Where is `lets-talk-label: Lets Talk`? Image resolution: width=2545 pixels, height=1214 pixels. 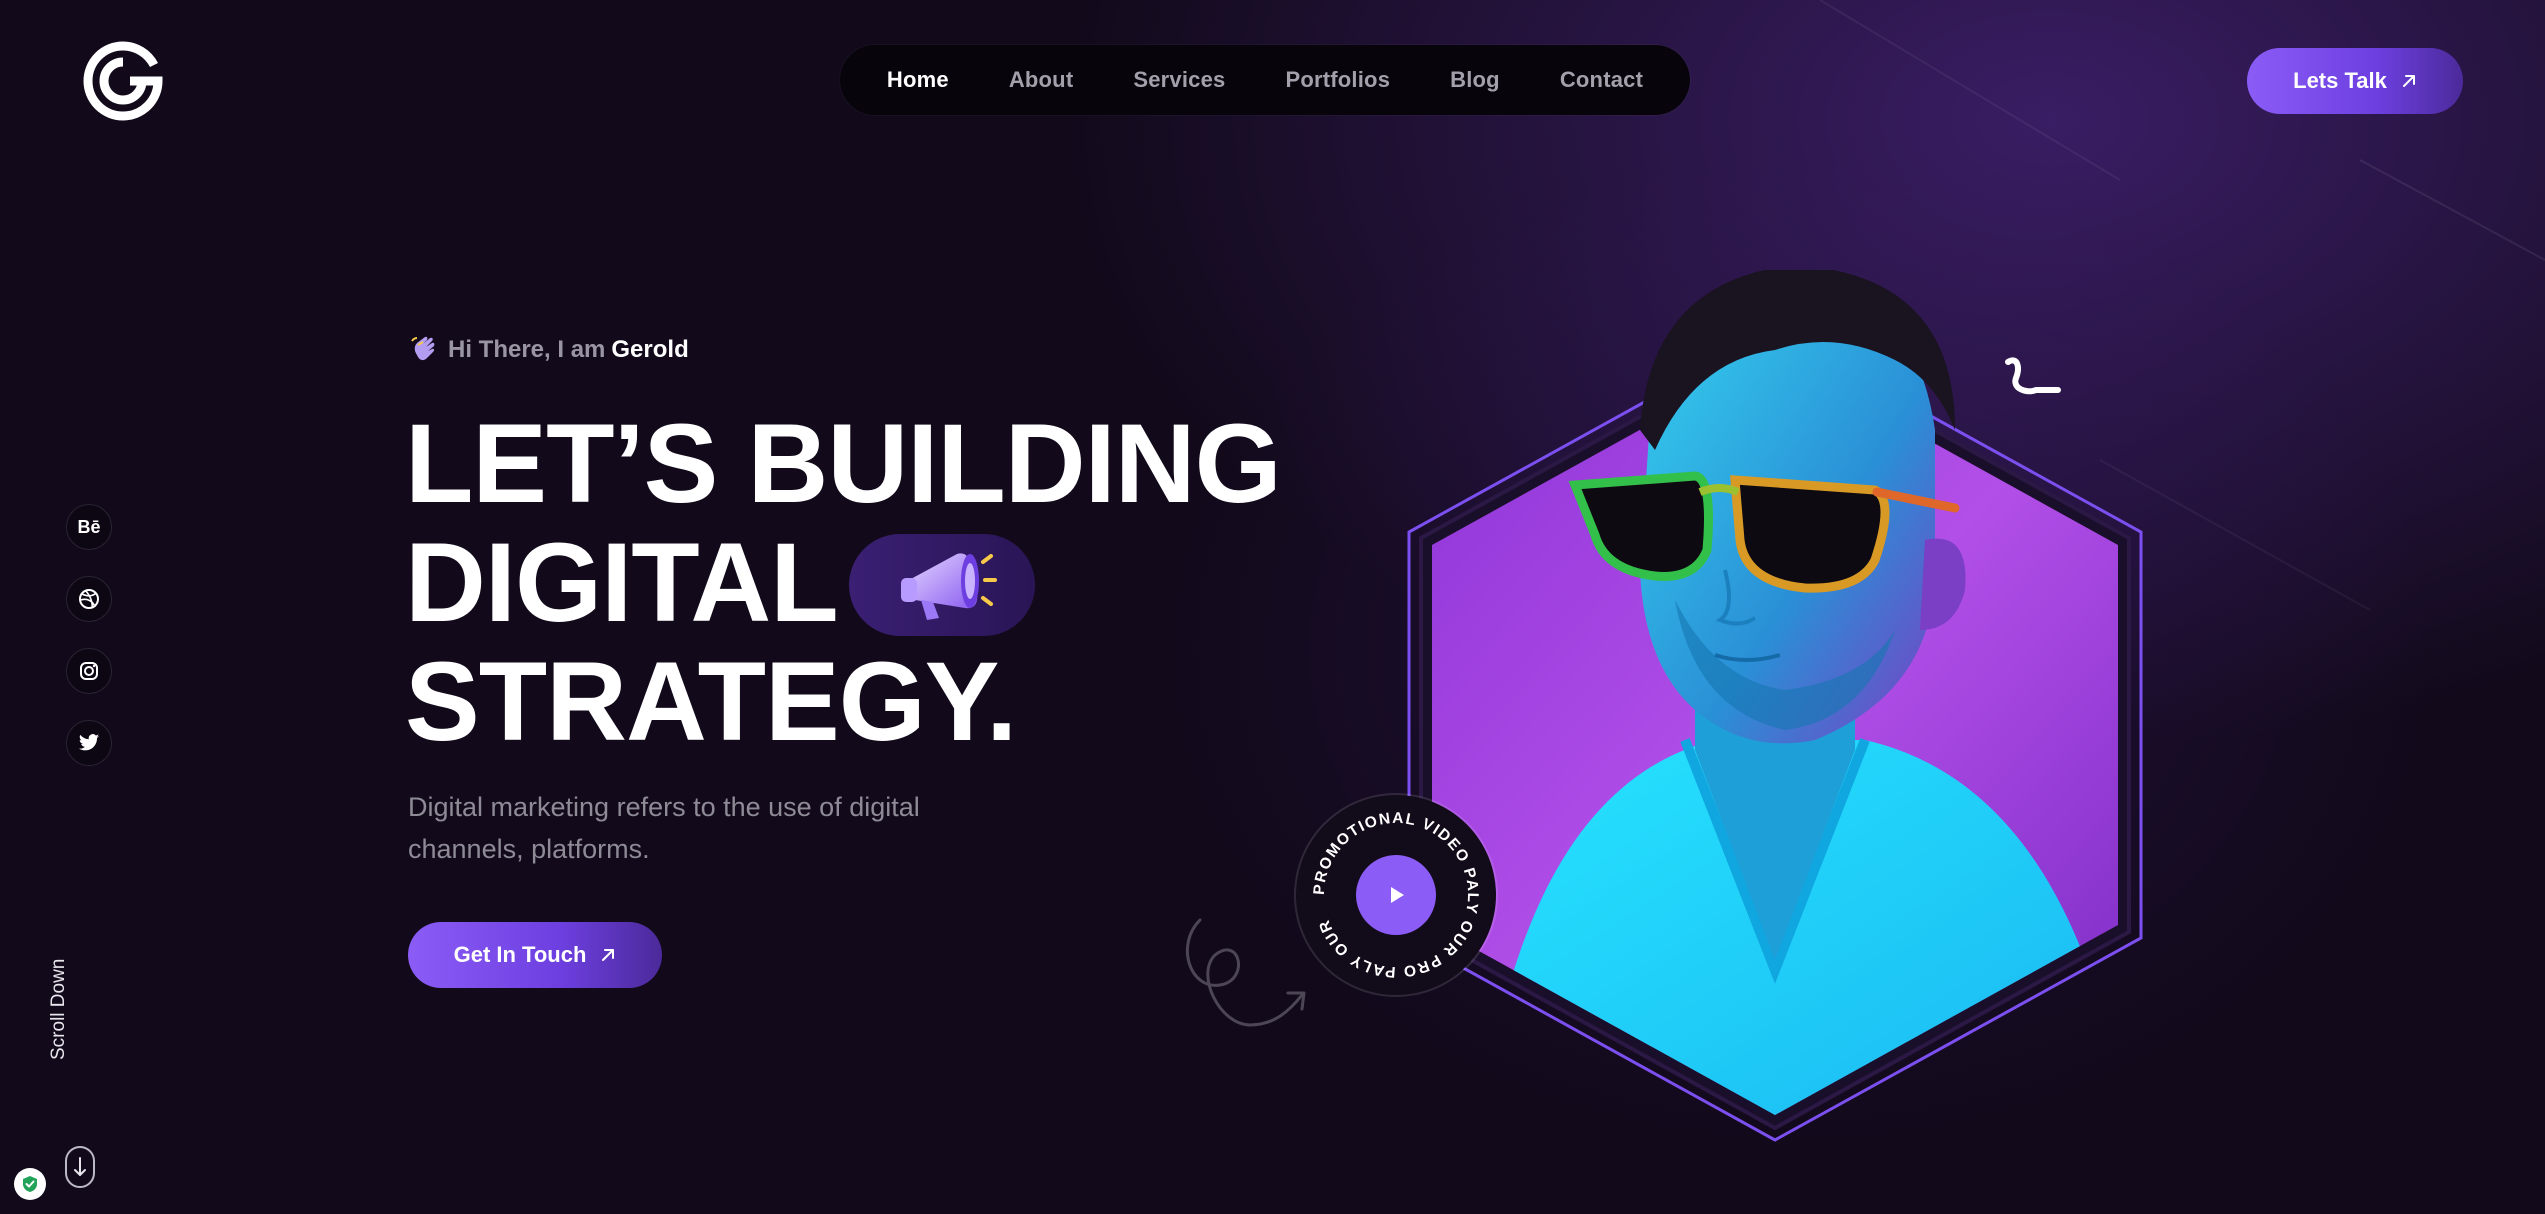 lets-talk-label: Lets Talk is located at coordinates (2340, 80).